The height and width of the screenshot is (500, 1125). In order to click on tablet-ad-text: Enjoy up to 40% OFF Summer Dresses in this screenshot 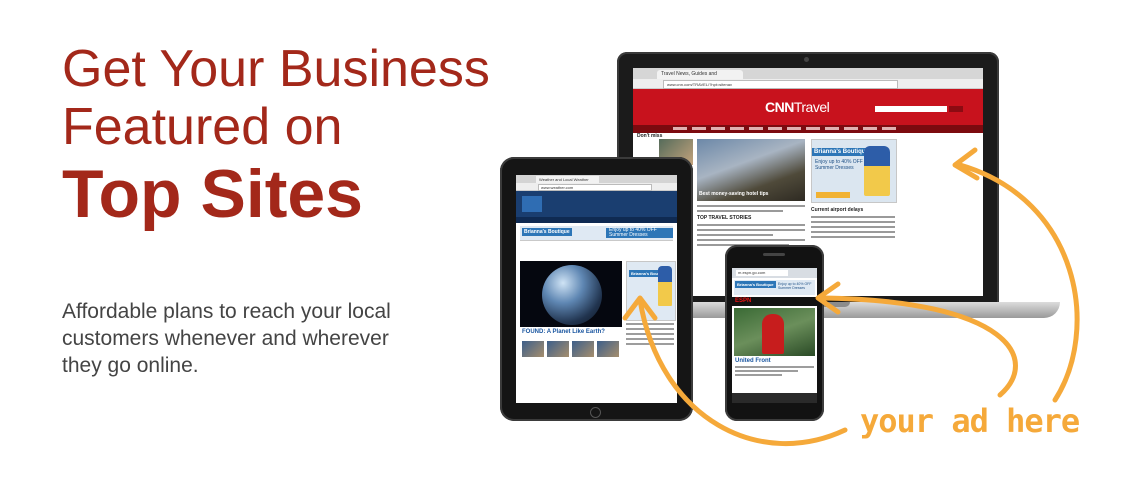, I will do `click(639, 233)`.